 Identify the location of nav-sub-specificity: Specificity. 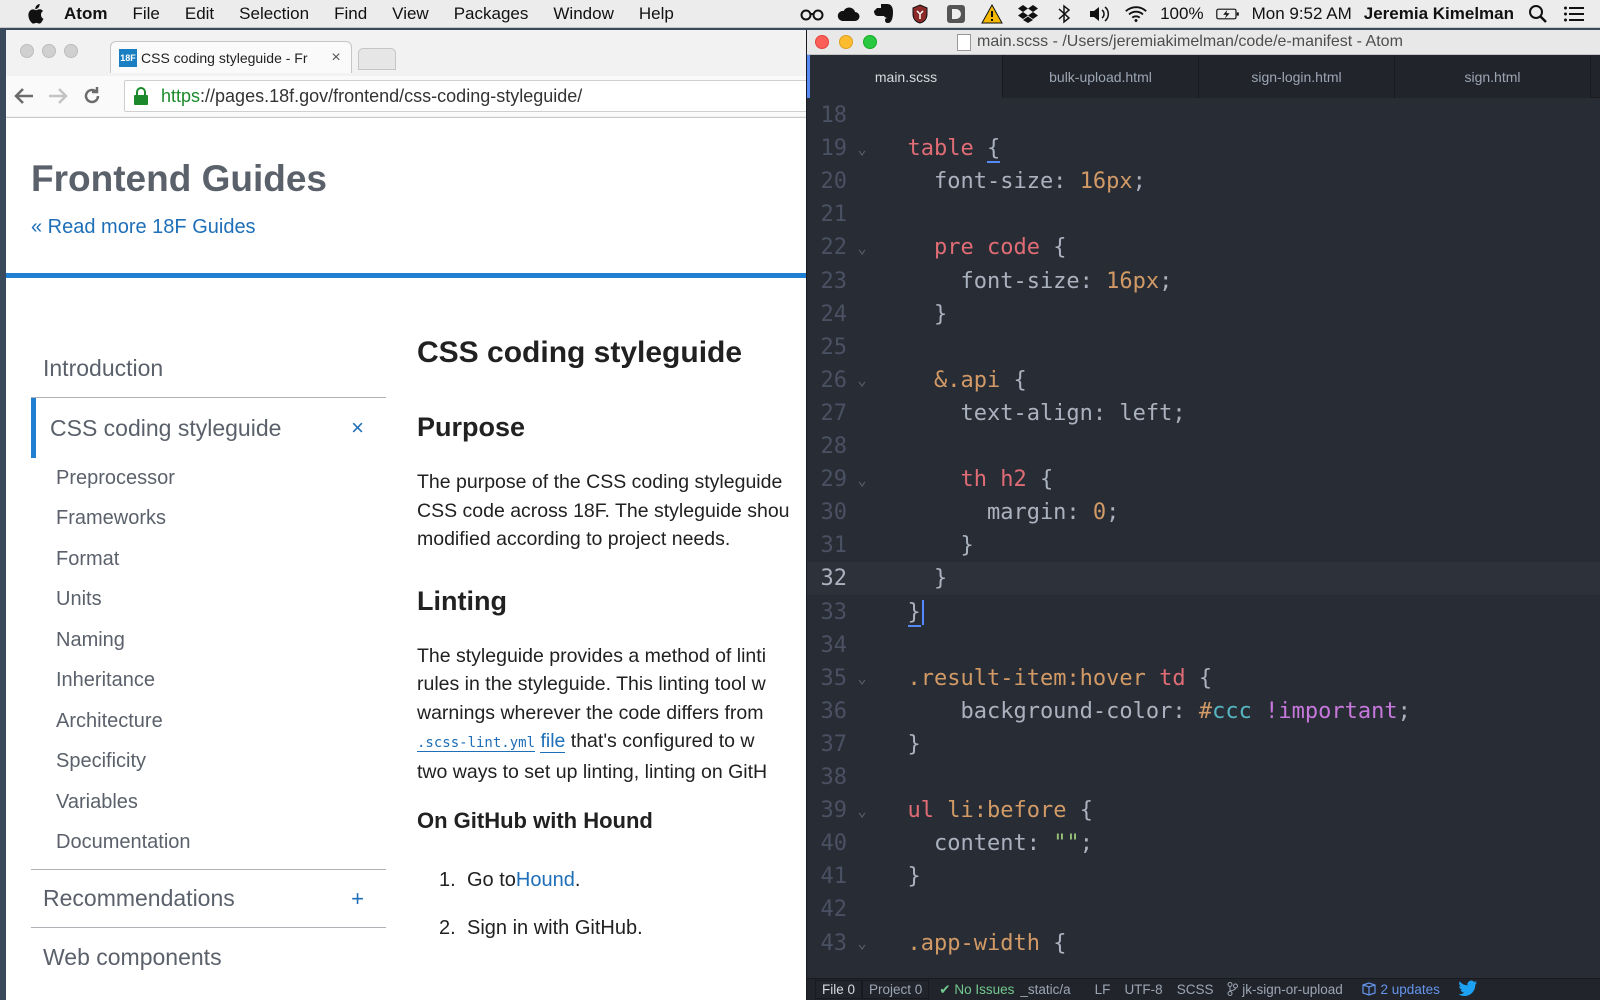
(208, 762).